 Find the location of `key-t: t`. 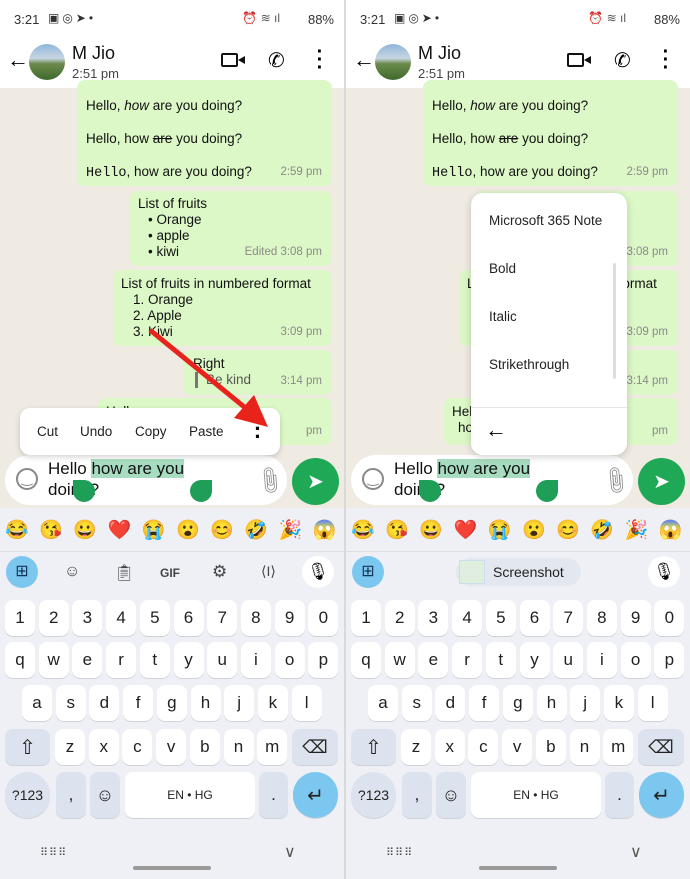

key-t: t is located at coordinates (154, 660).